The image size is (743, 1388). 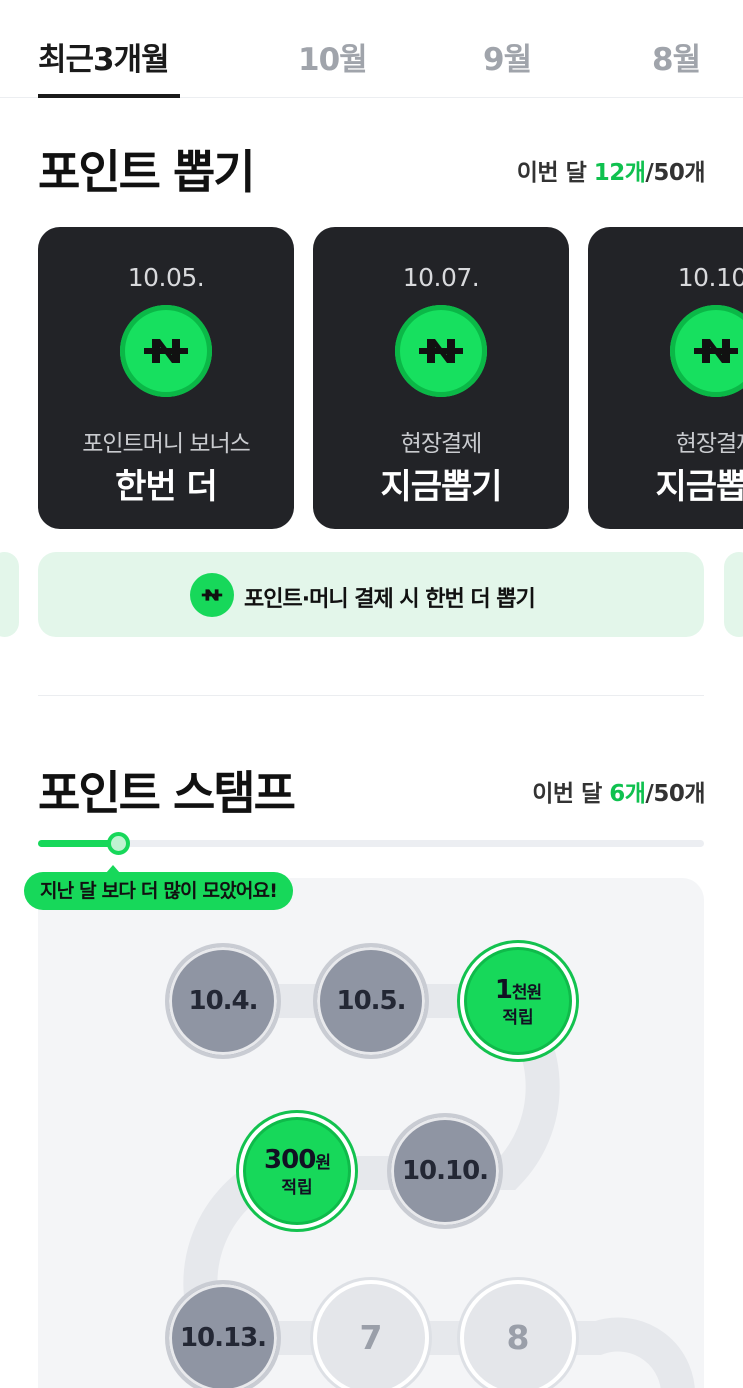 I want to click on tab-august: 8월, so click(x=676, y=56).